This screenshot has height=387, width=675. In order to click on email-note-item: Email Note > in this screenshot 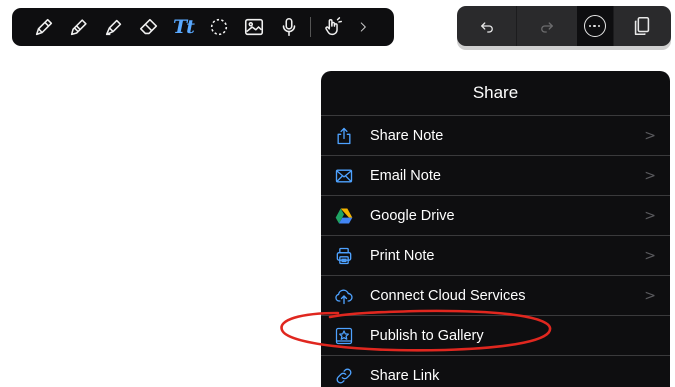, I will do `click(495, 176)`.